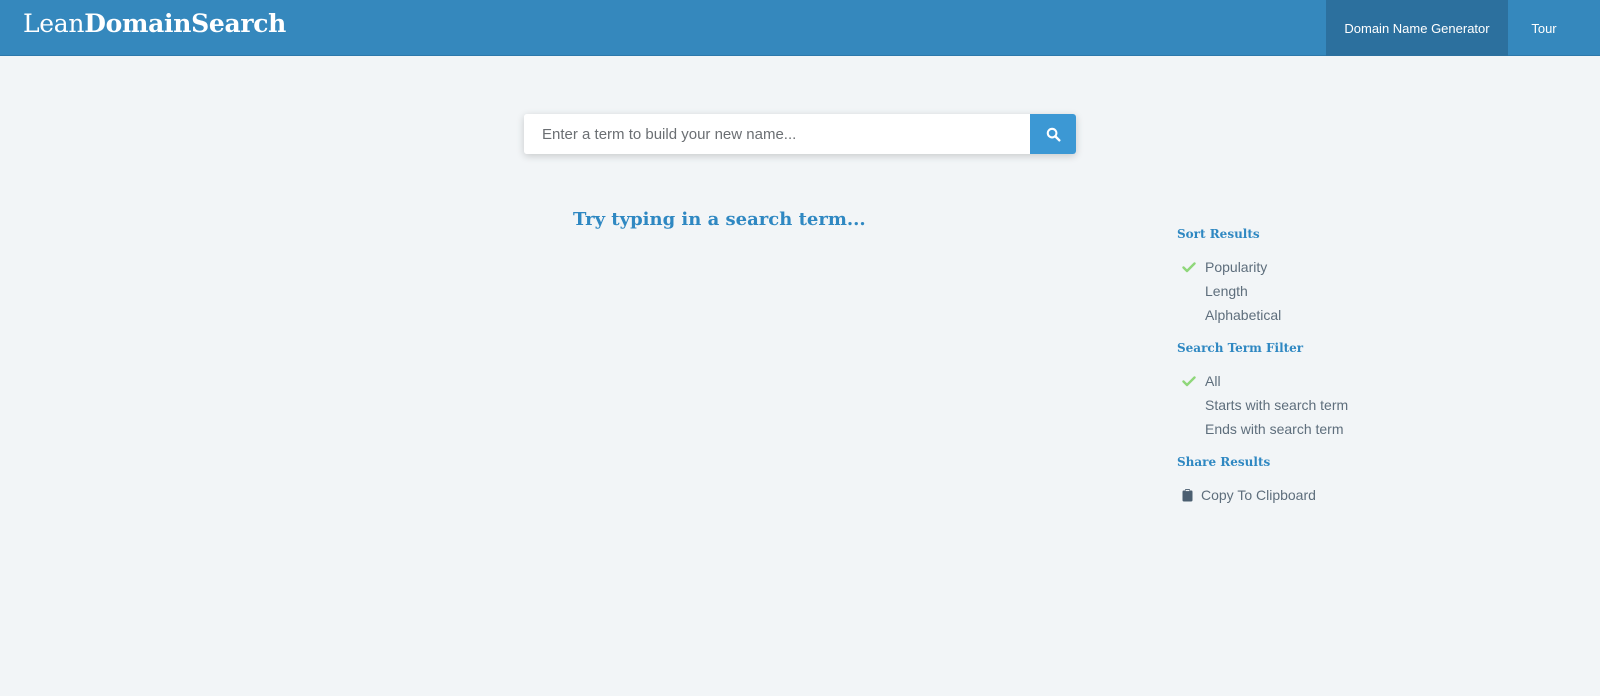  I want to click on nav-domain-name-generator: Domain Name Generator, so click(1417, 28).